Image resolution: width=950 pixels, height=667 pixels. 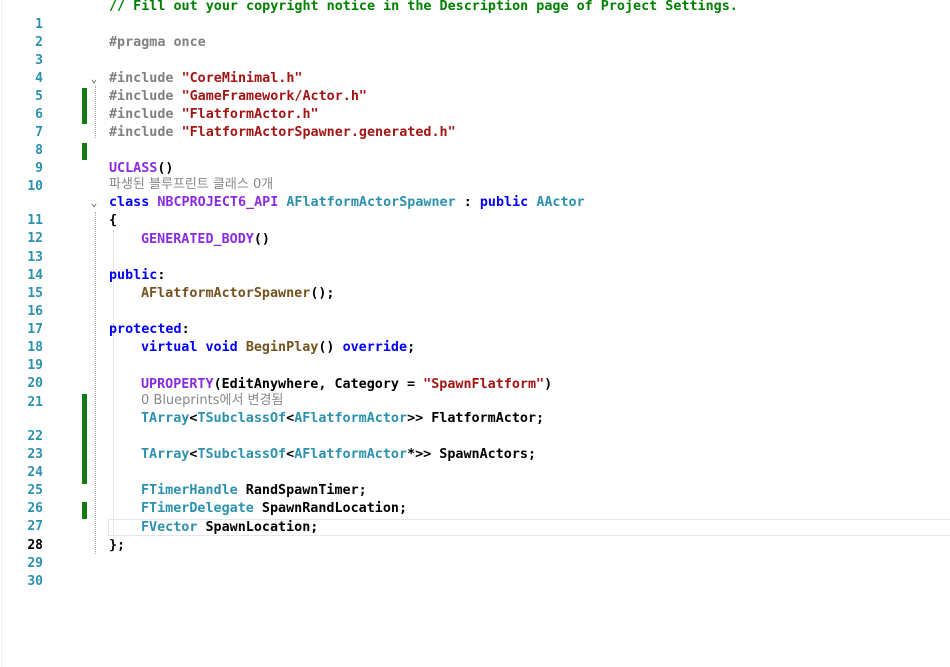 I want to click on brace: {, so click(x=113, y=220).